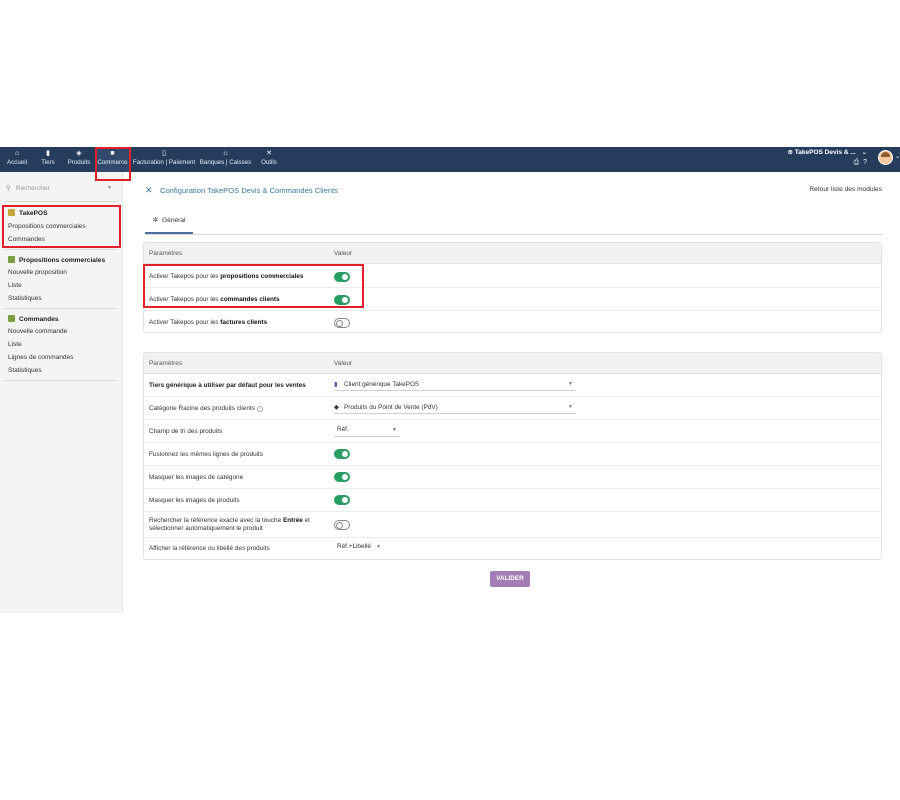  I want to click on toggle-hide-category-images, so click(342, 477).